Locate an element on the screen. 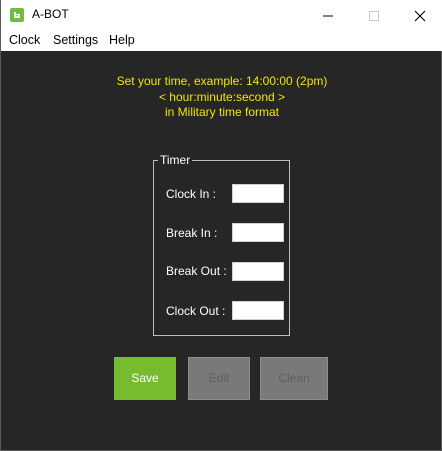 This screenshot has height=451, width=442. menu-clock: Clock is located at coordinates (24, 40).